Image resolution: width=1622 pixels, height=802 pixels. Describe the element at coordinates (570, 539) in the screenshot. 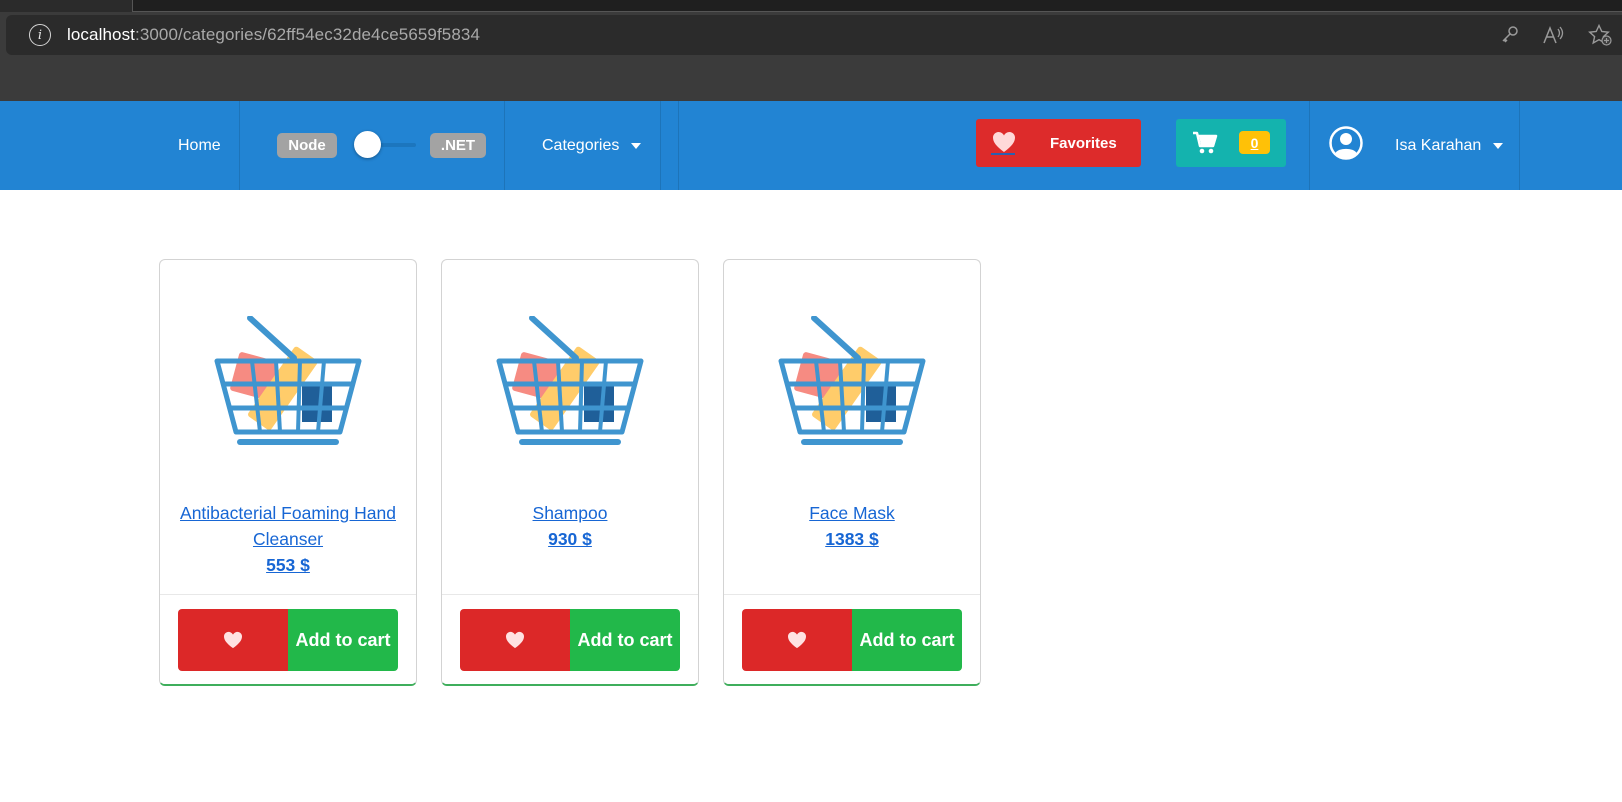

I see `product-price-link: 930 $` at that location.